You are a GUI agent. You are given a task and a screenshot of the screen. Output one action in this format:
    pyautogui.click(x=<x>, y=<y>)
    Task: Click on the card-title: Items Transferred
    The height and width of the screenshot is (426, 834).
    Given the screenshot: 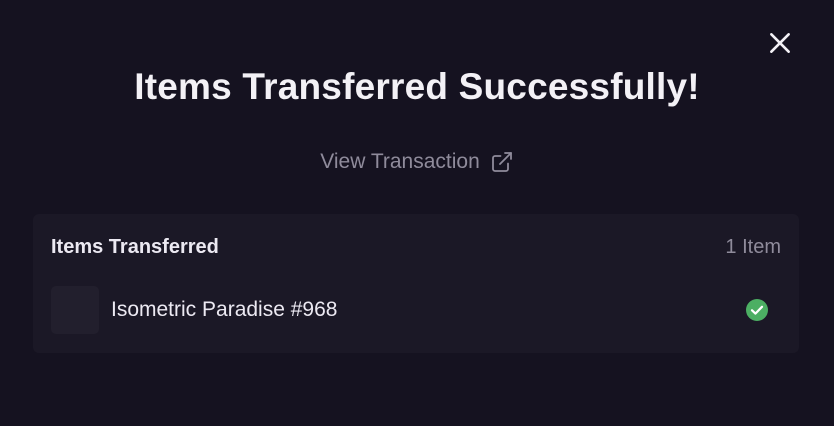 What is the action you would take?
    pyautogui.click(x=135, y=247)
    